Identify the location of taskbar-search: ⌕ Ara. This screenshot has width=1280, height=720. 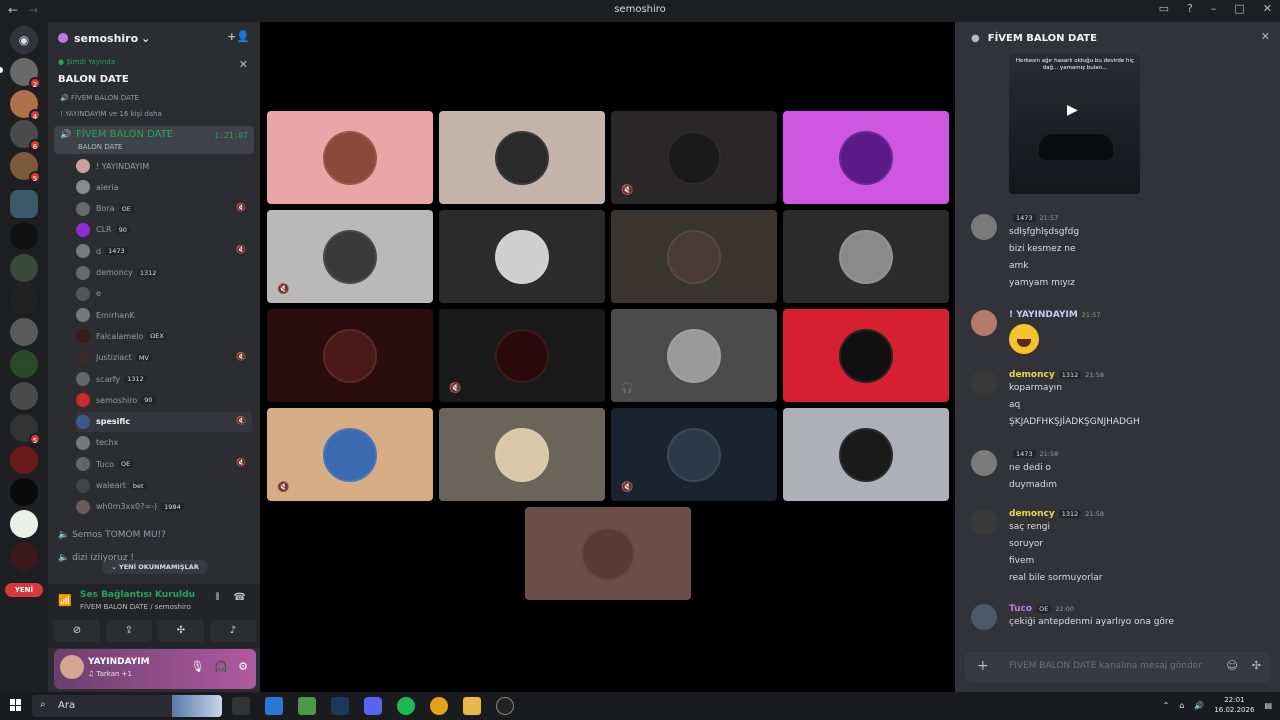
(127, 706).